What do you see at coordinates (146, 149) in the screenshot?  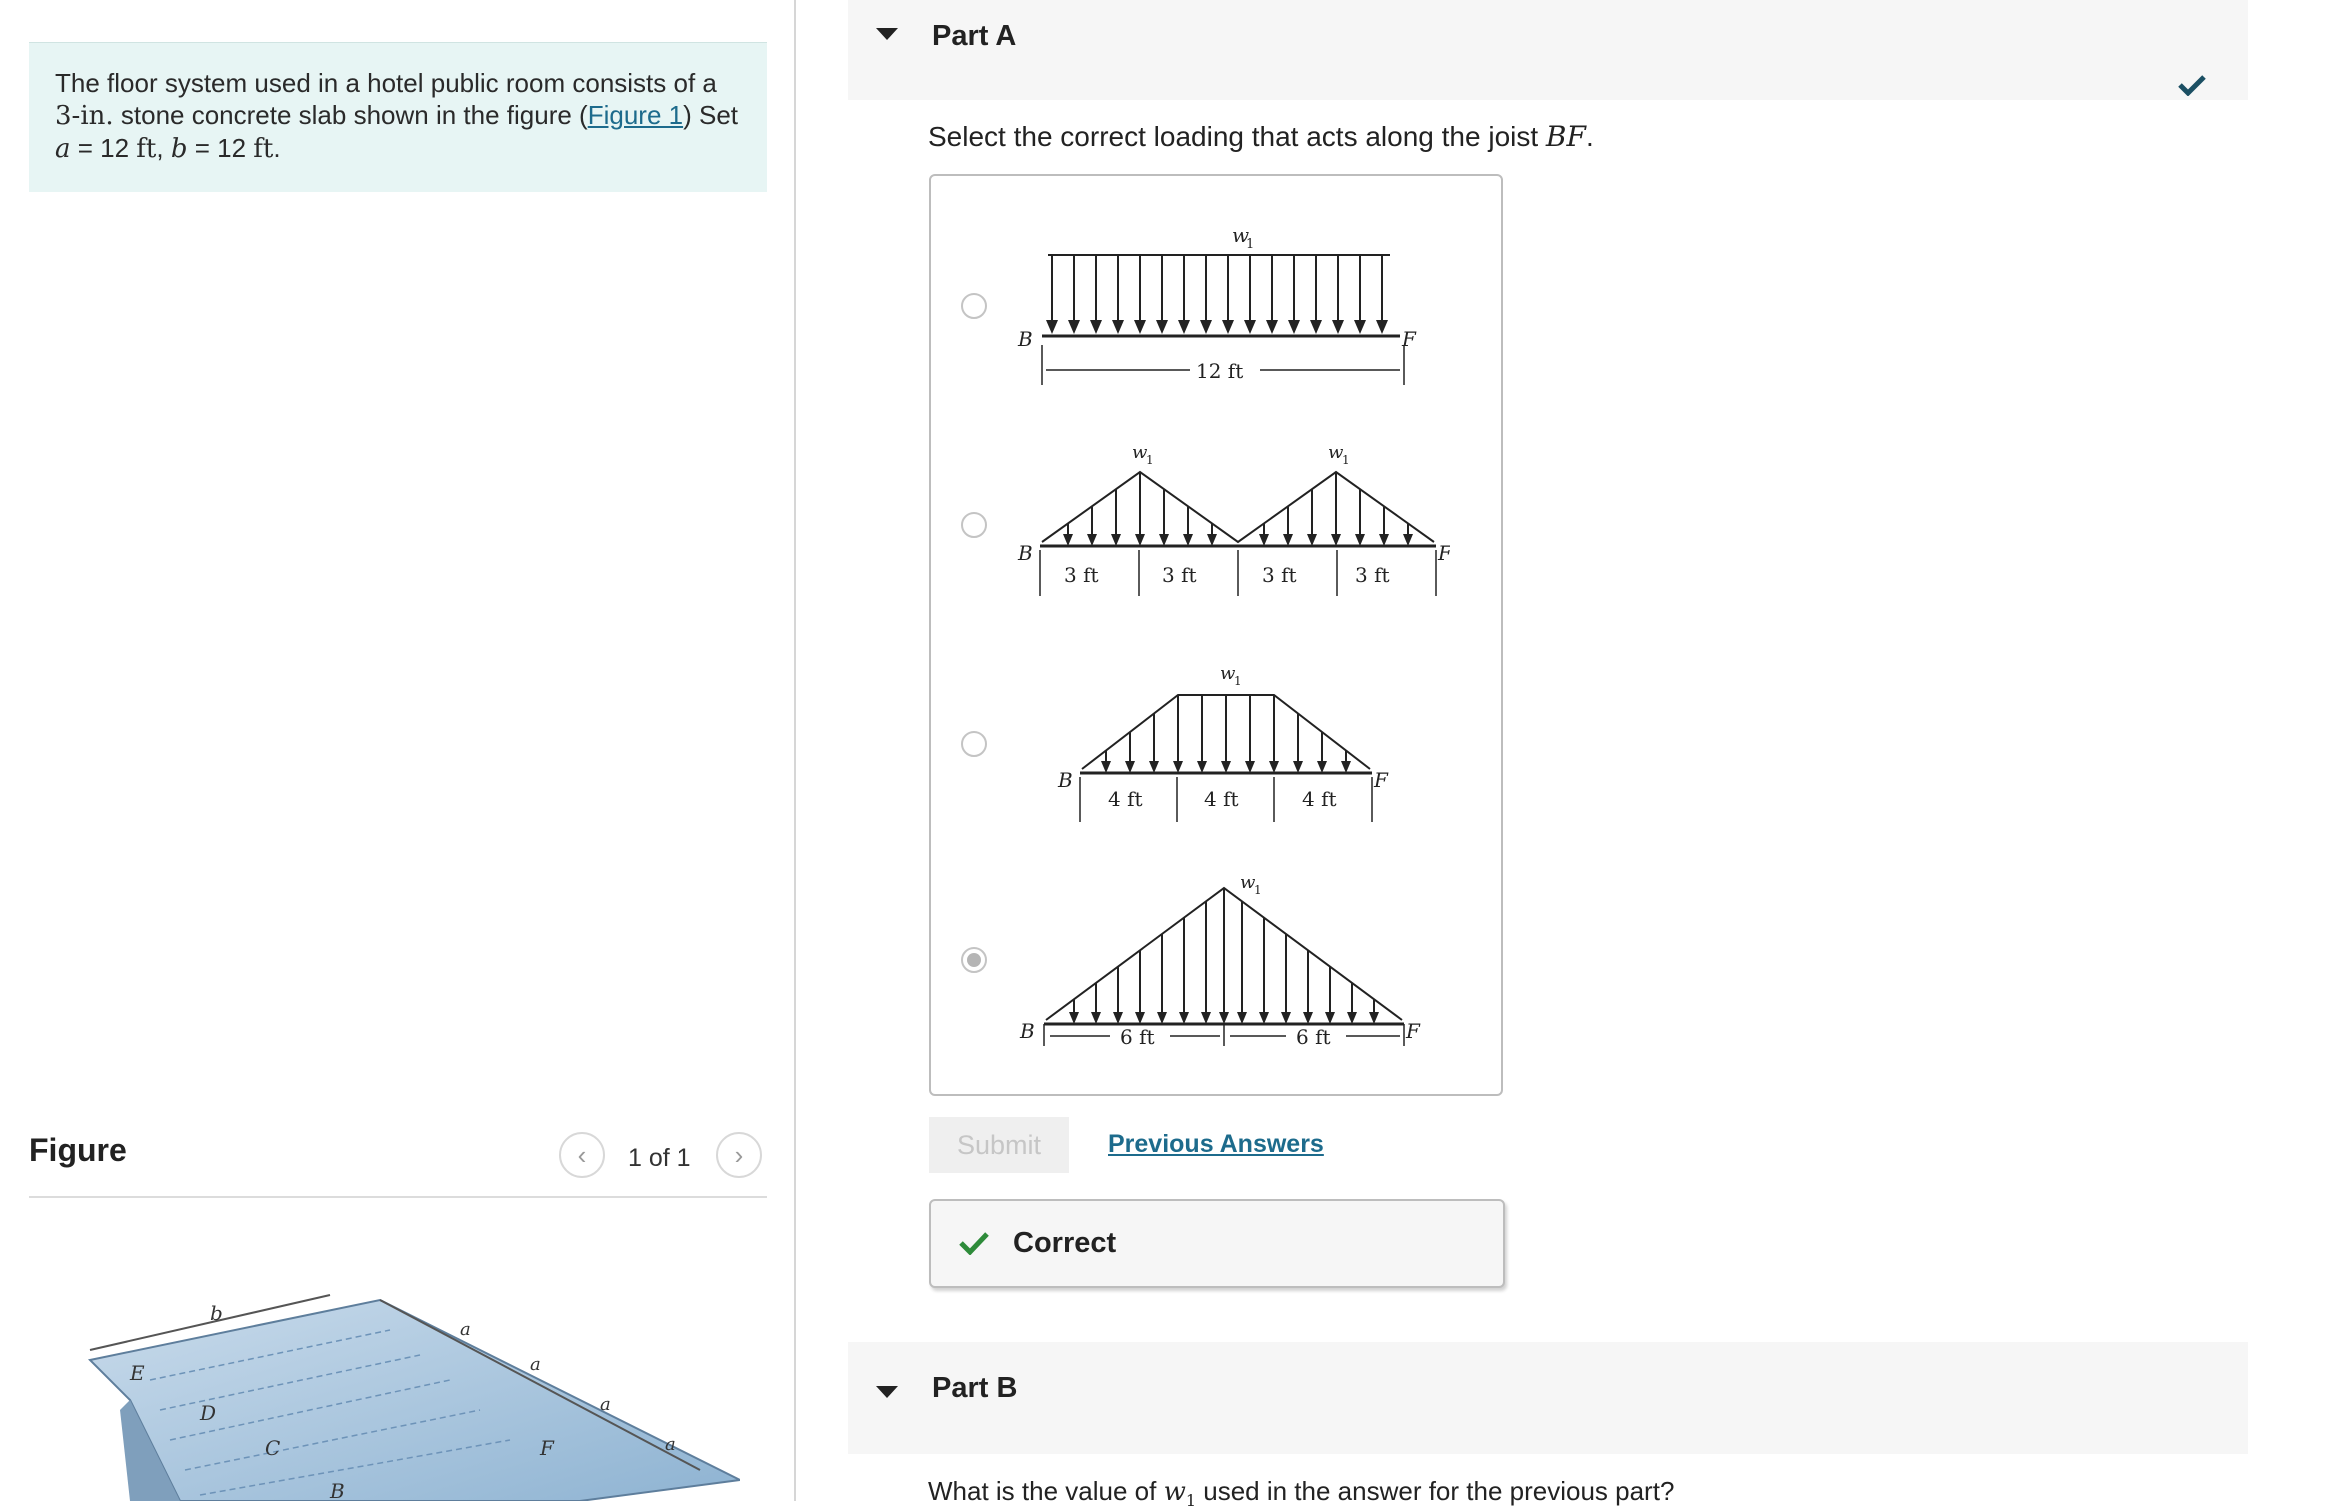 I see `unit-ft-a: ft` at bounding box center [146, 149].